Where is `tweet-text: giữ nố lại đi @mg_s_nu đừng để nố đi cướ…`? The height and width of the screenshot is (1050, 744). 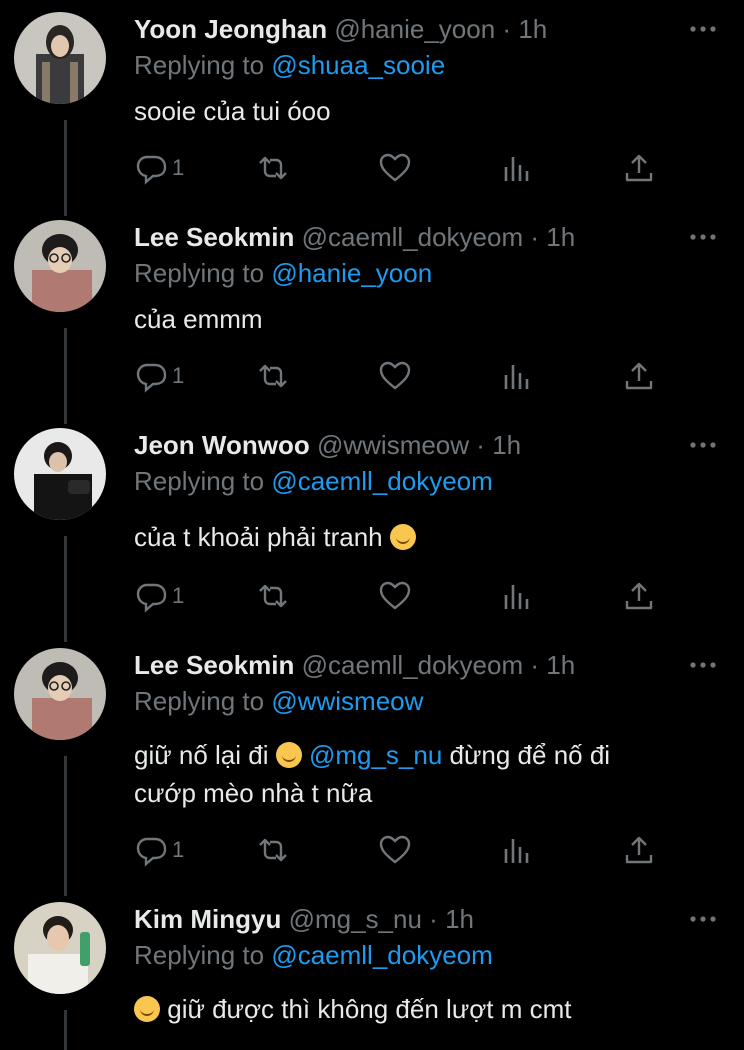 tweet-text: giữ nố lại đi @mg_s_nu đừng để nố đi cướ… is located at coordinates (424, 774).